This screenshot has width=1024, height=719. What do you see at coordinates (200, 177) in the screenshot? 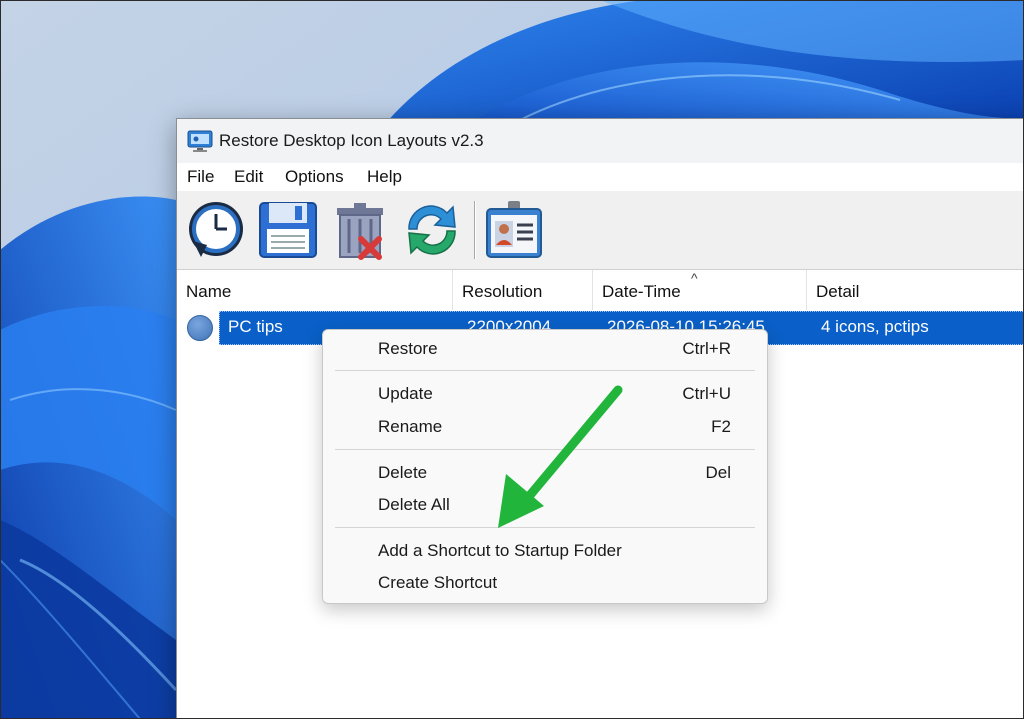
I see `menu-file: File` at bounding box center [200, 177].